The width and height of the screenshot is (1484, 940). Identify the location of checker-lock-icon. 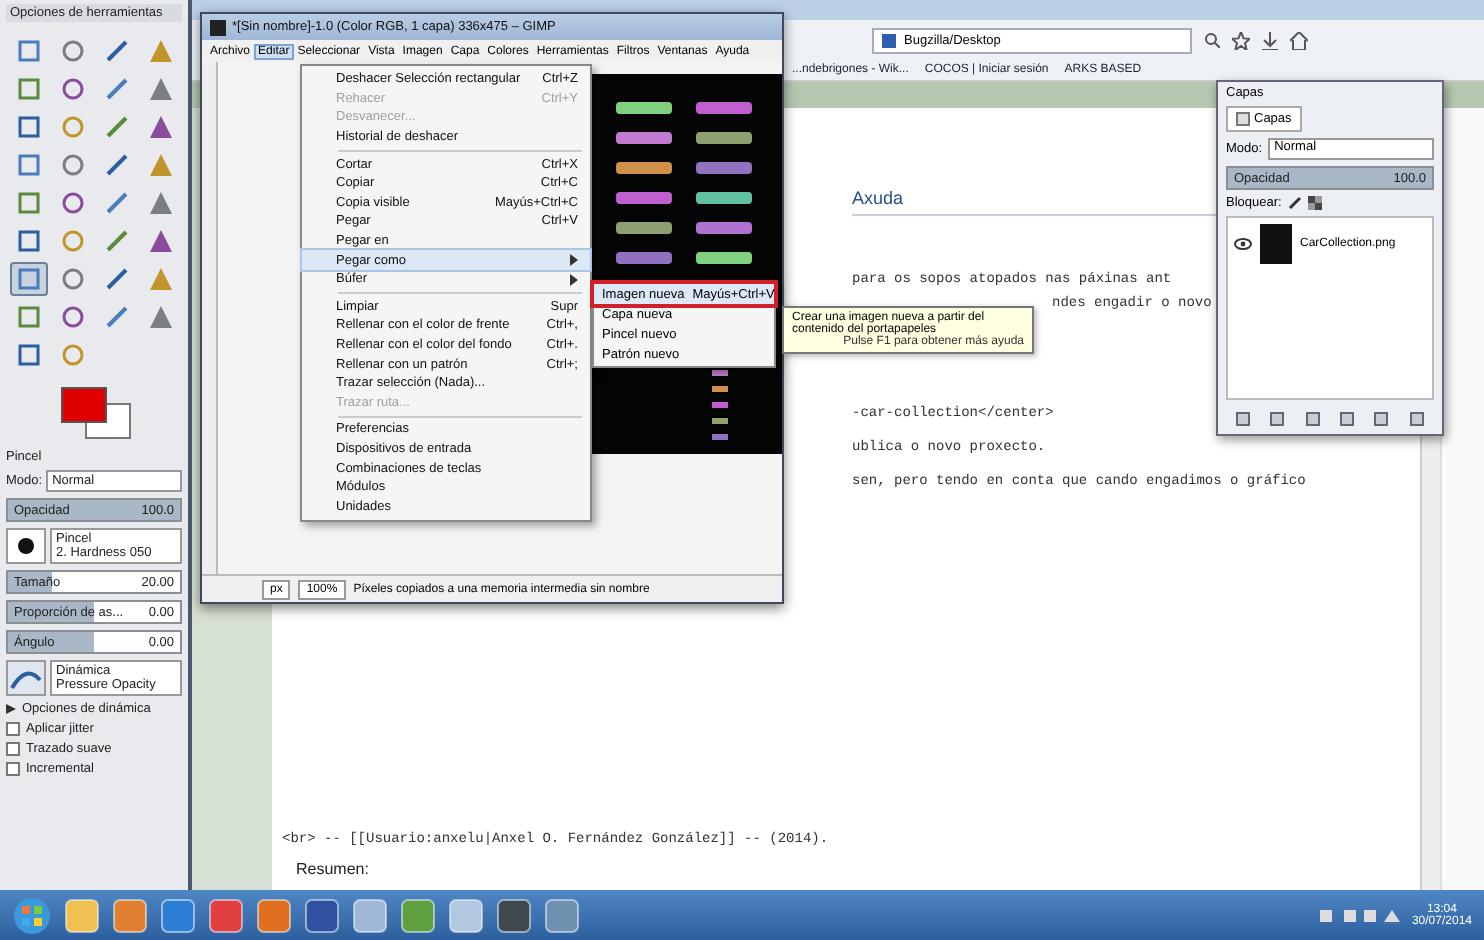
(1314, 203).